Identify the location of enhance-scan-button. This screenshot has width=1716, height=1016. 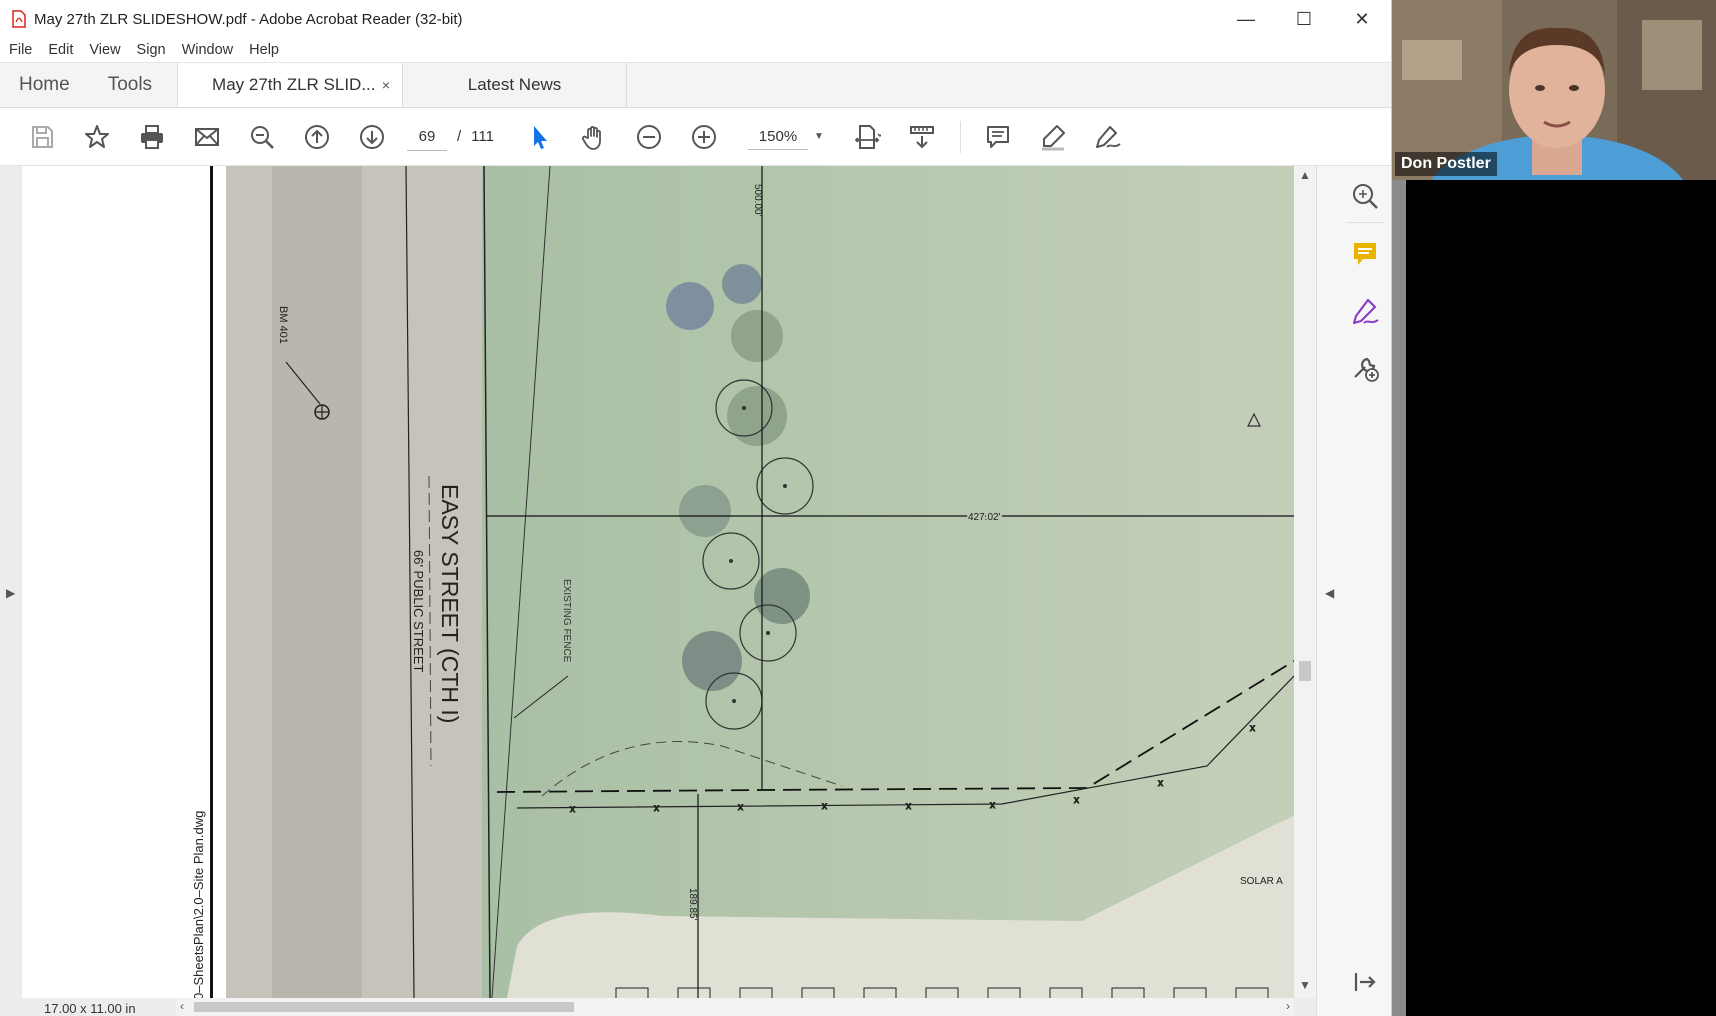
(1365, 196).